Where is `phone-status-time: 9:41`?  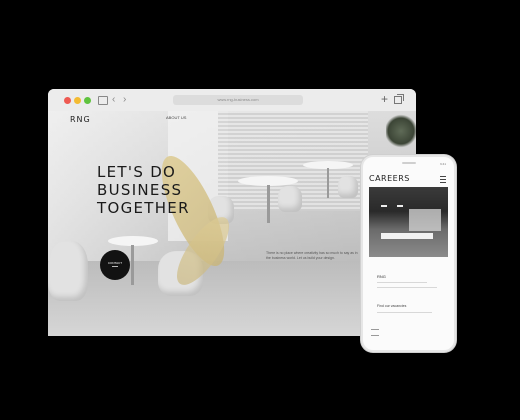 phone-status-time: 9:41 is located at coordinates (443, 164).